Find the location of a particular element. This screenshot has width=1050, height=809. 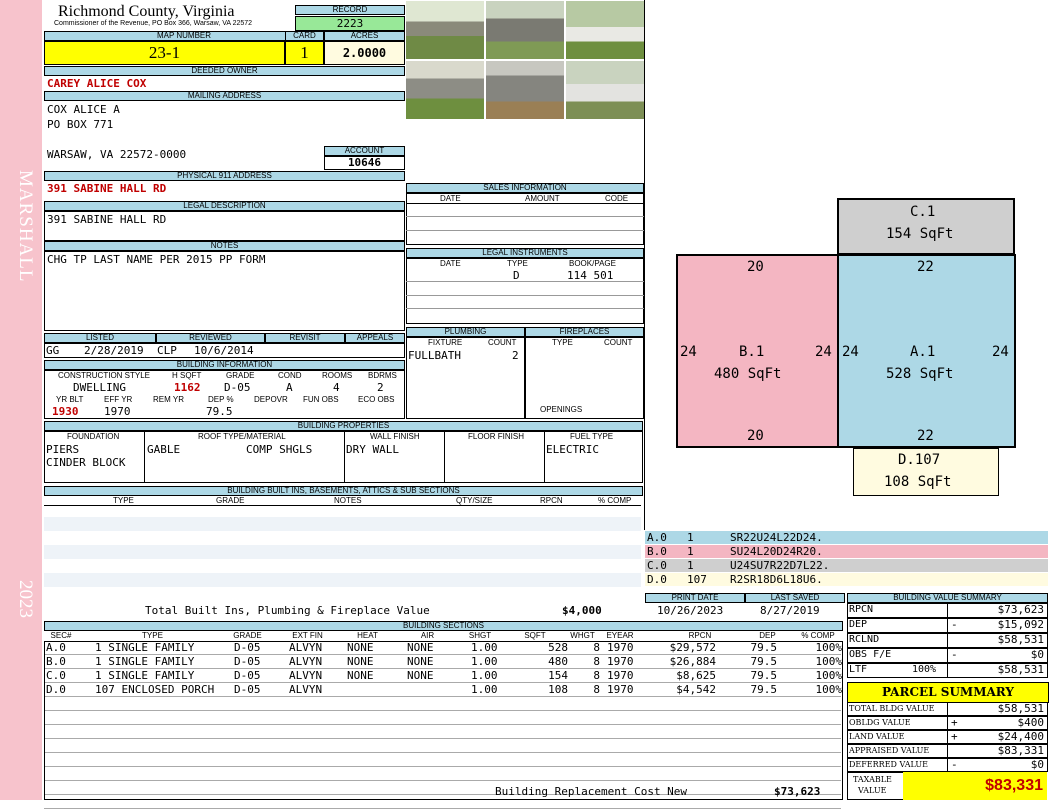

sections-col-header: RPCN is located at coordinates (700, 635).